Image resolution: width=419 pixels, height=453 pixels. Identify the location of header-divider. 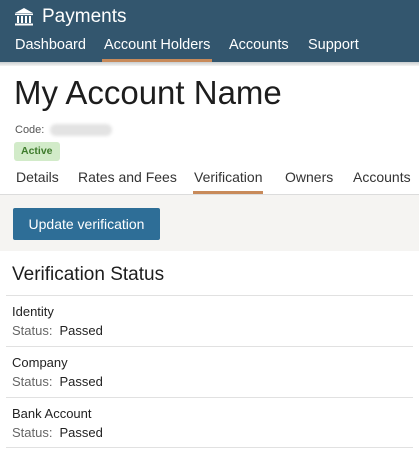
(209, 194).